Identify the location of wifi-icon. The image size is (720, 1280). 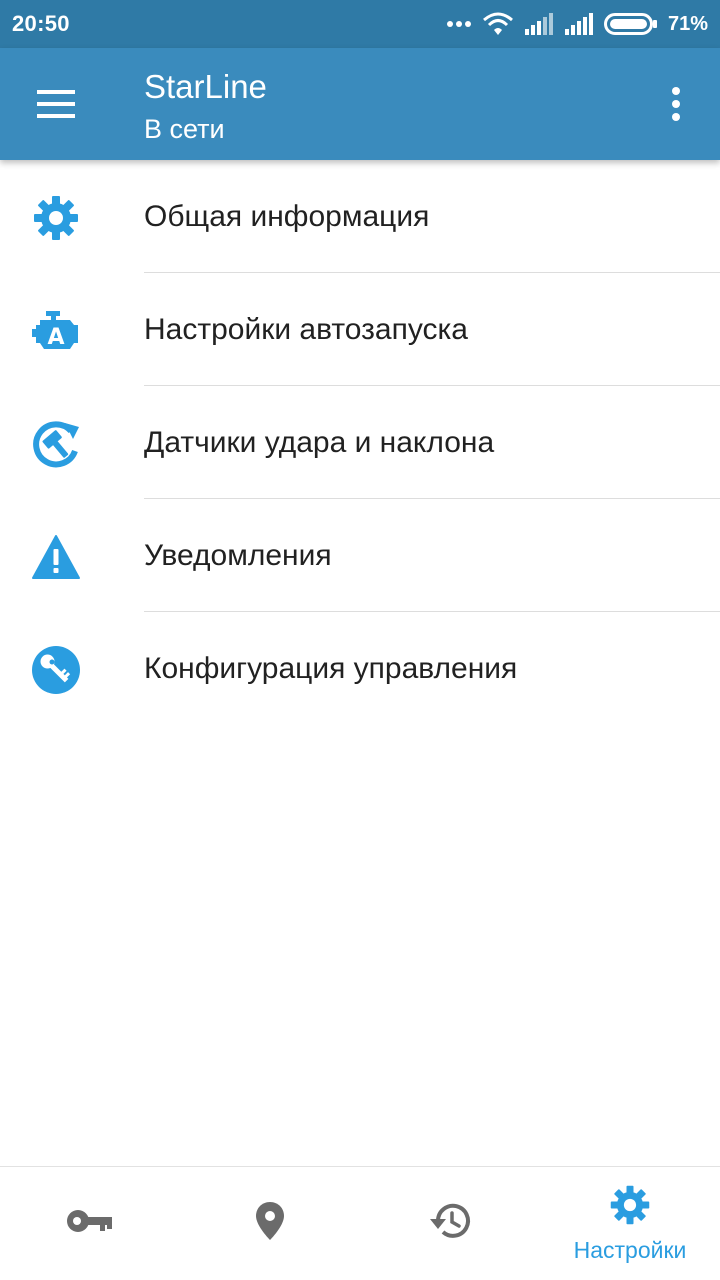
(498, 24).